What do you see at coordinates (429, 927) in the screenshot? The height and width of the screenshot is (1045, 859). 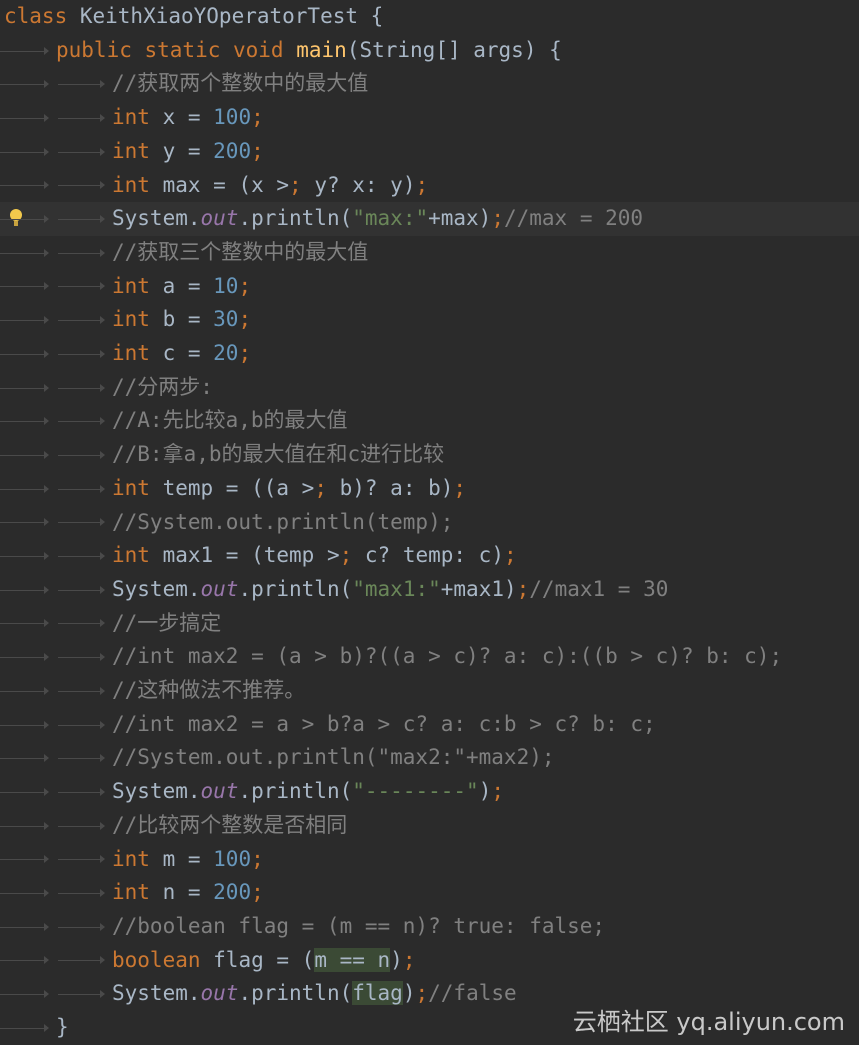 I see `code-line: //boolean flag = (m == n)? true: false;` at bounding box center [429, 927].